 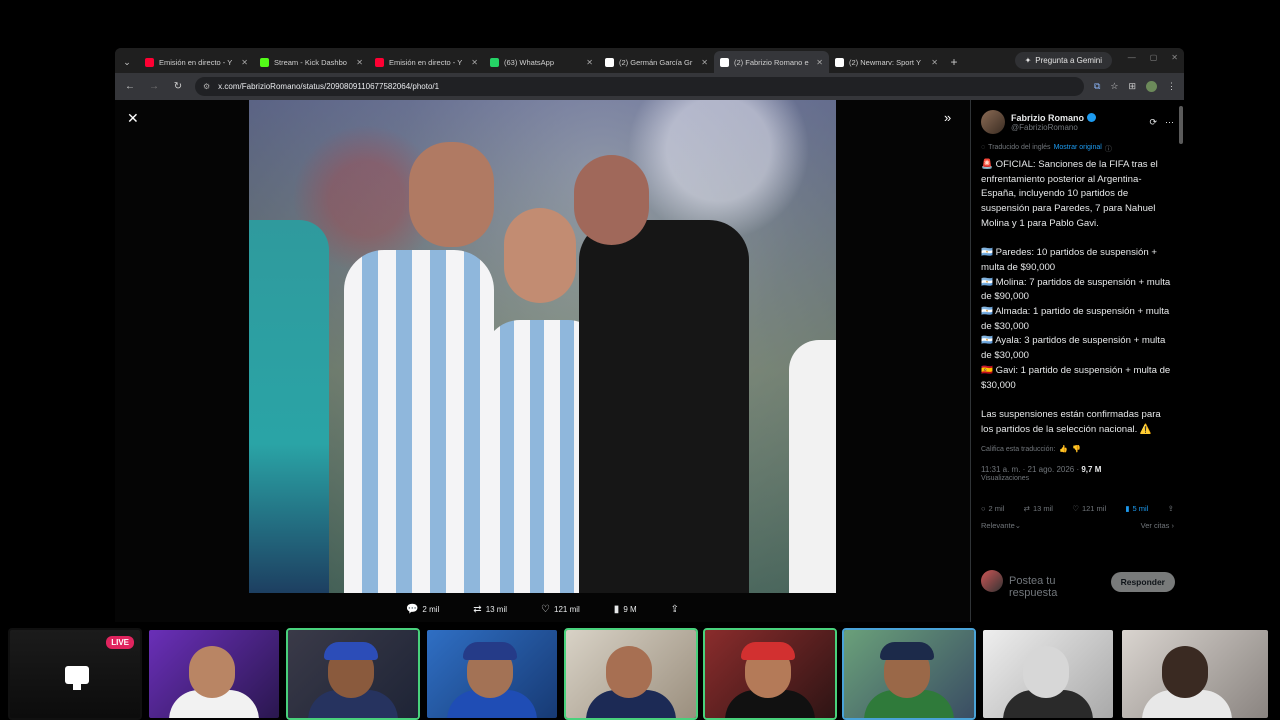 I want to click on share-button: ⇪, so click(x=675, y=609).